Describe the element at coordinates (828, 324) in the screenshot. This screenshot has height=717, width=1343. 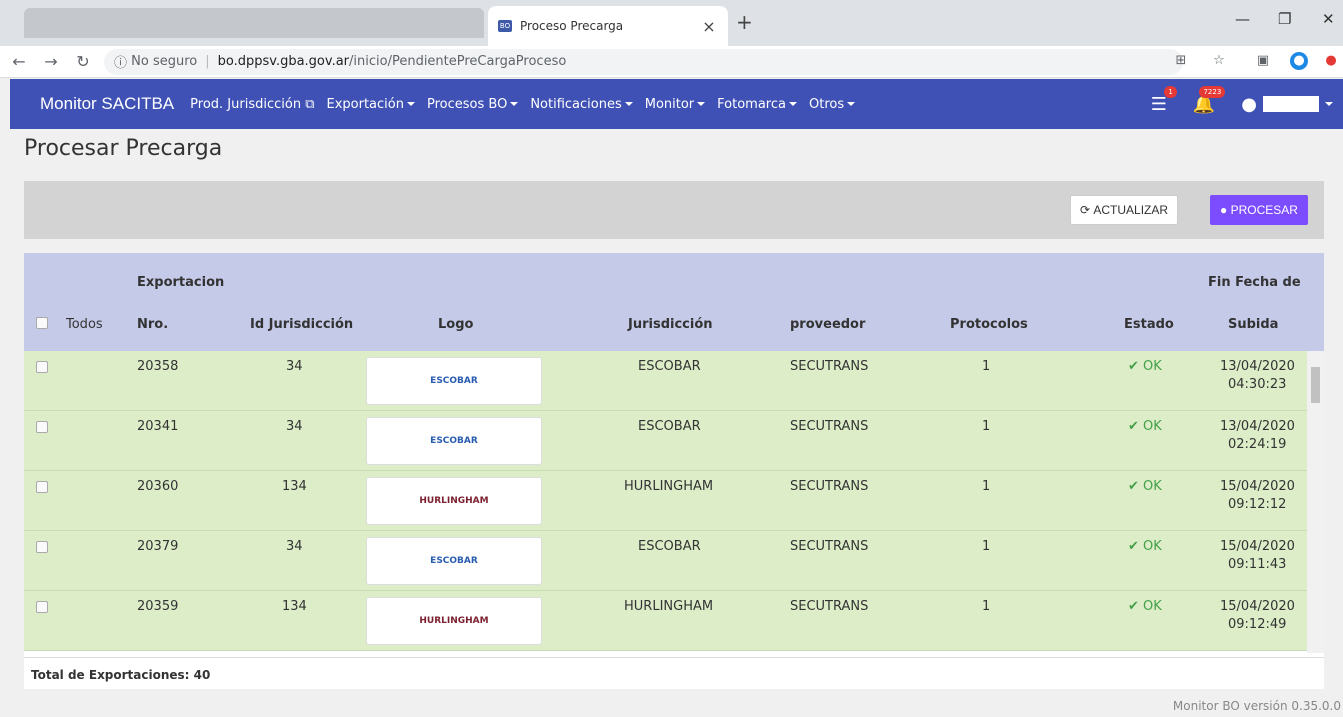
I see `header-proveedor: proveedor` at that location.